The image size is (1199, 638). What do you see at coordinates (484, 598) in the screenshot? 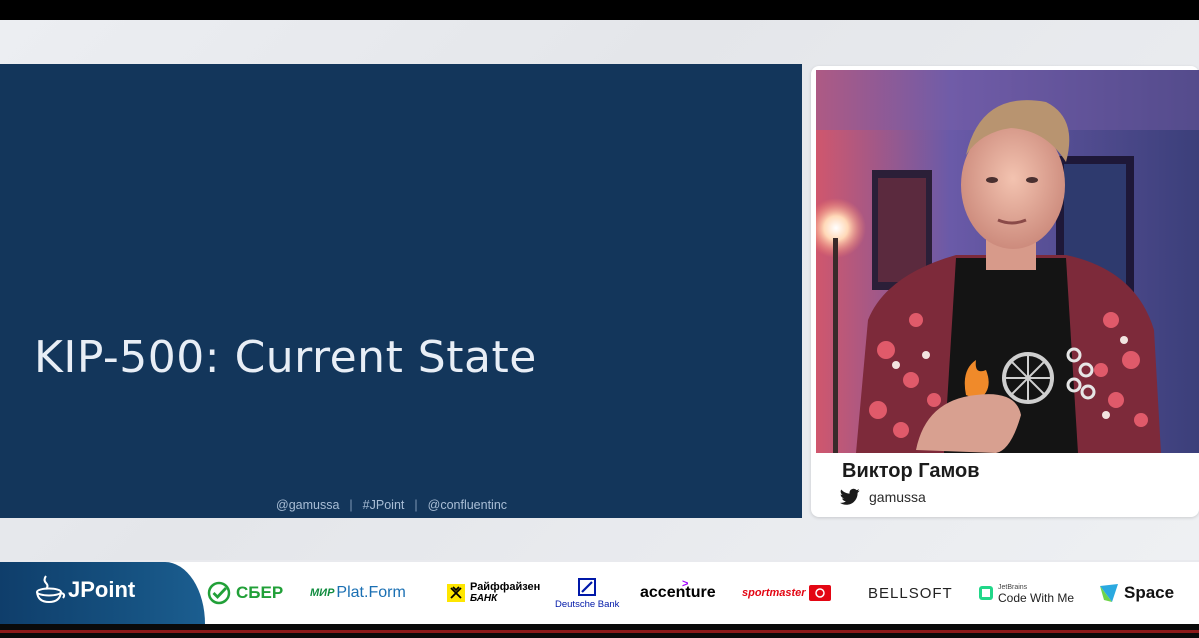
I see `raiffeisen-bank-label: БАНК` at bounding box center [484, 598].